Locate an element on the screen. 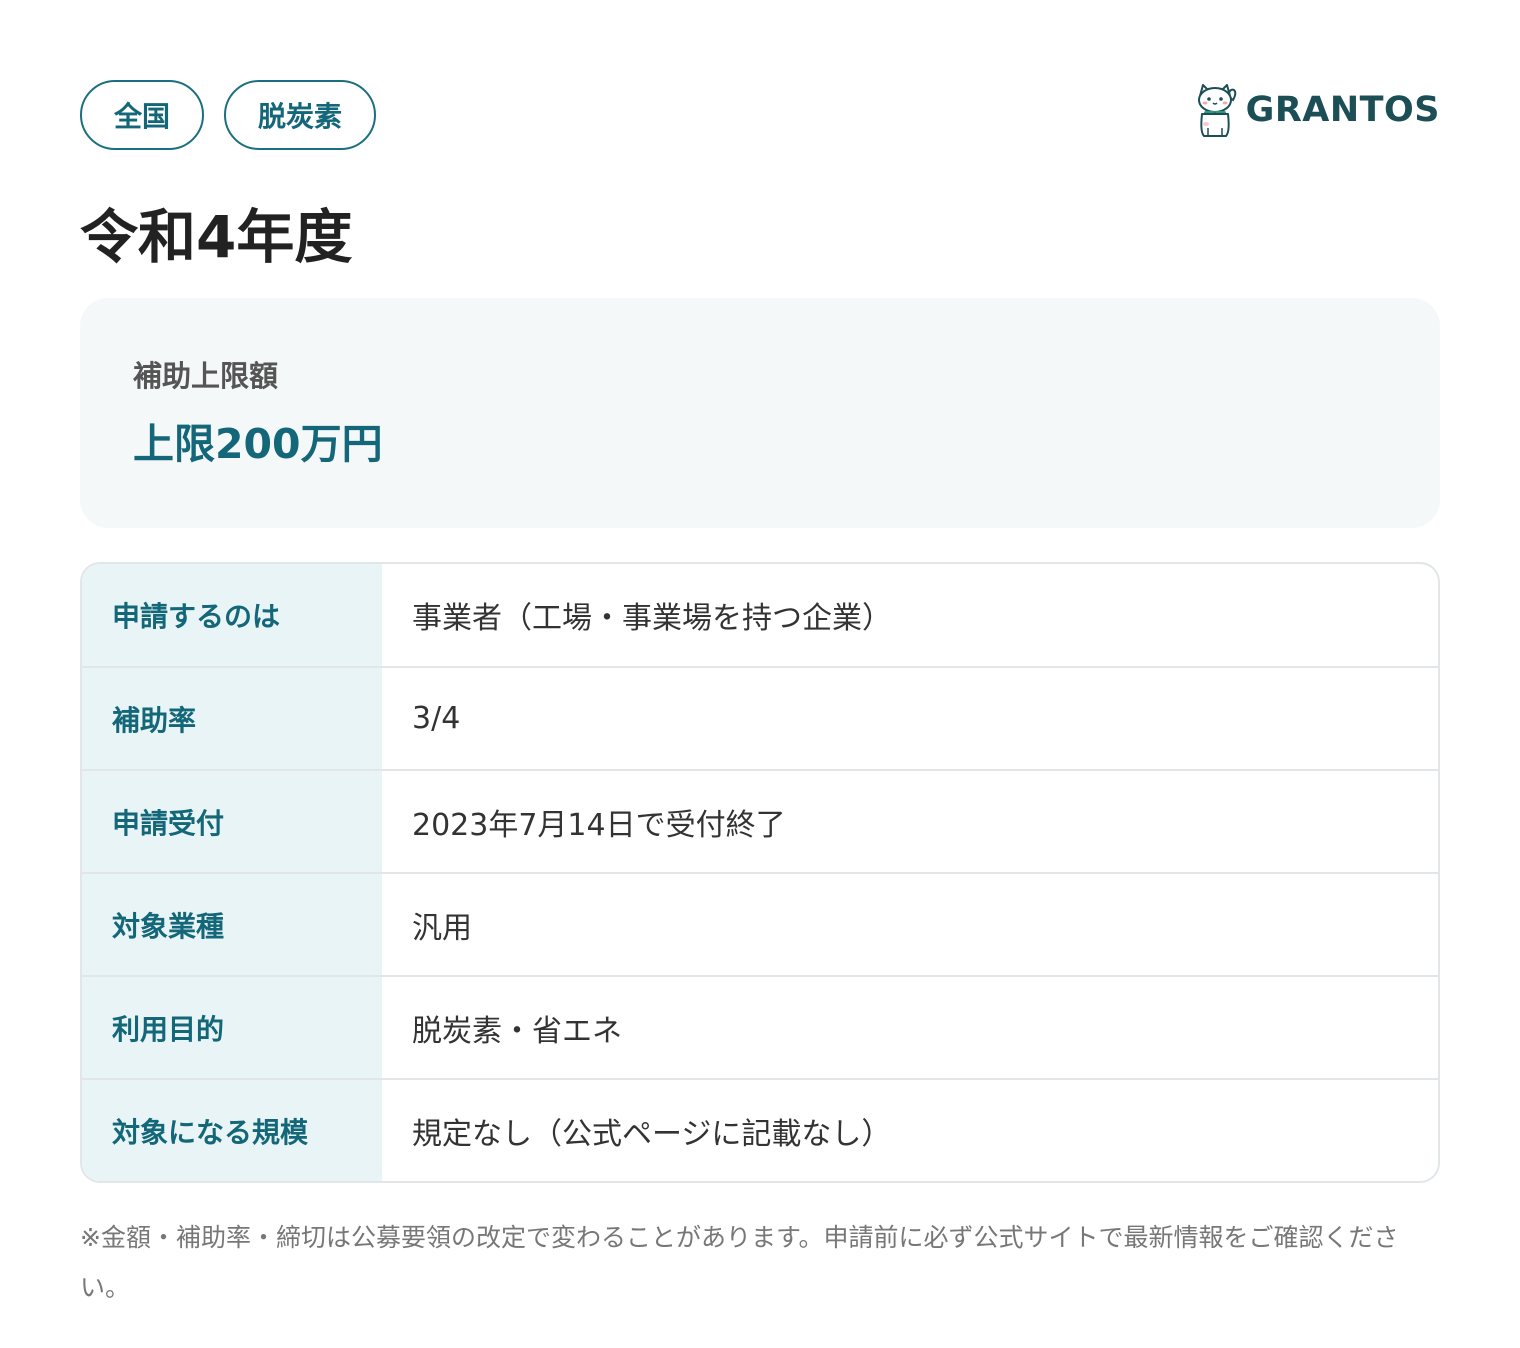 The height and width of the screenshot is (1348, 1520). row-key-industry: 対象業種 is located at coordinates (232, 924).